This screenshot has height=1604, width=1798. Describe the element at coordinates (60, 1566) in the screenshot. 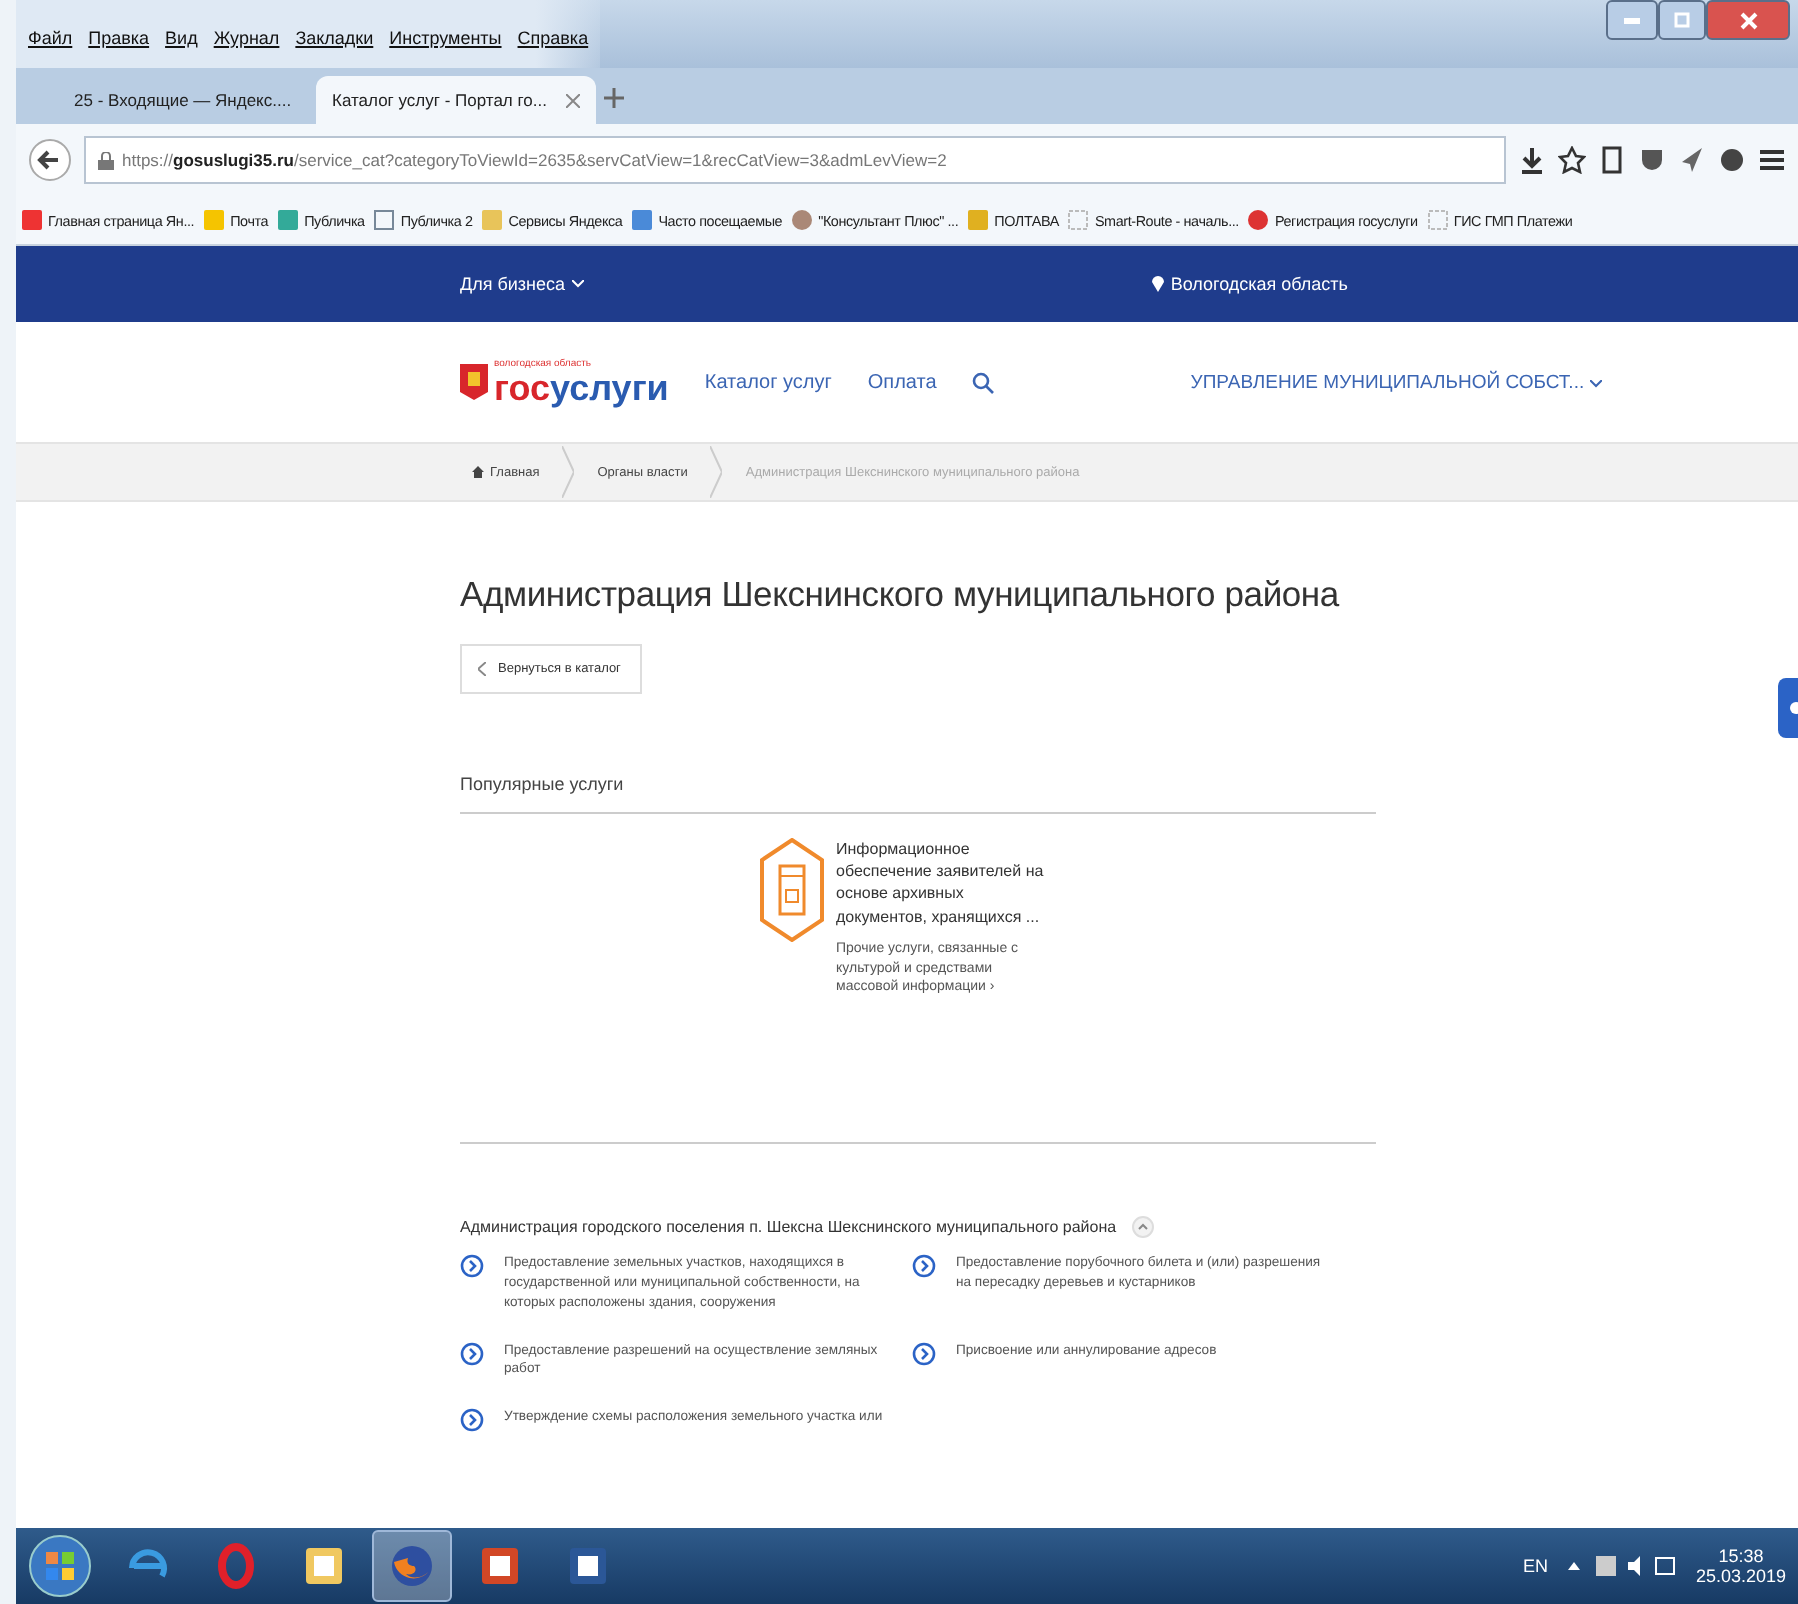

I see `start-button` at that location.